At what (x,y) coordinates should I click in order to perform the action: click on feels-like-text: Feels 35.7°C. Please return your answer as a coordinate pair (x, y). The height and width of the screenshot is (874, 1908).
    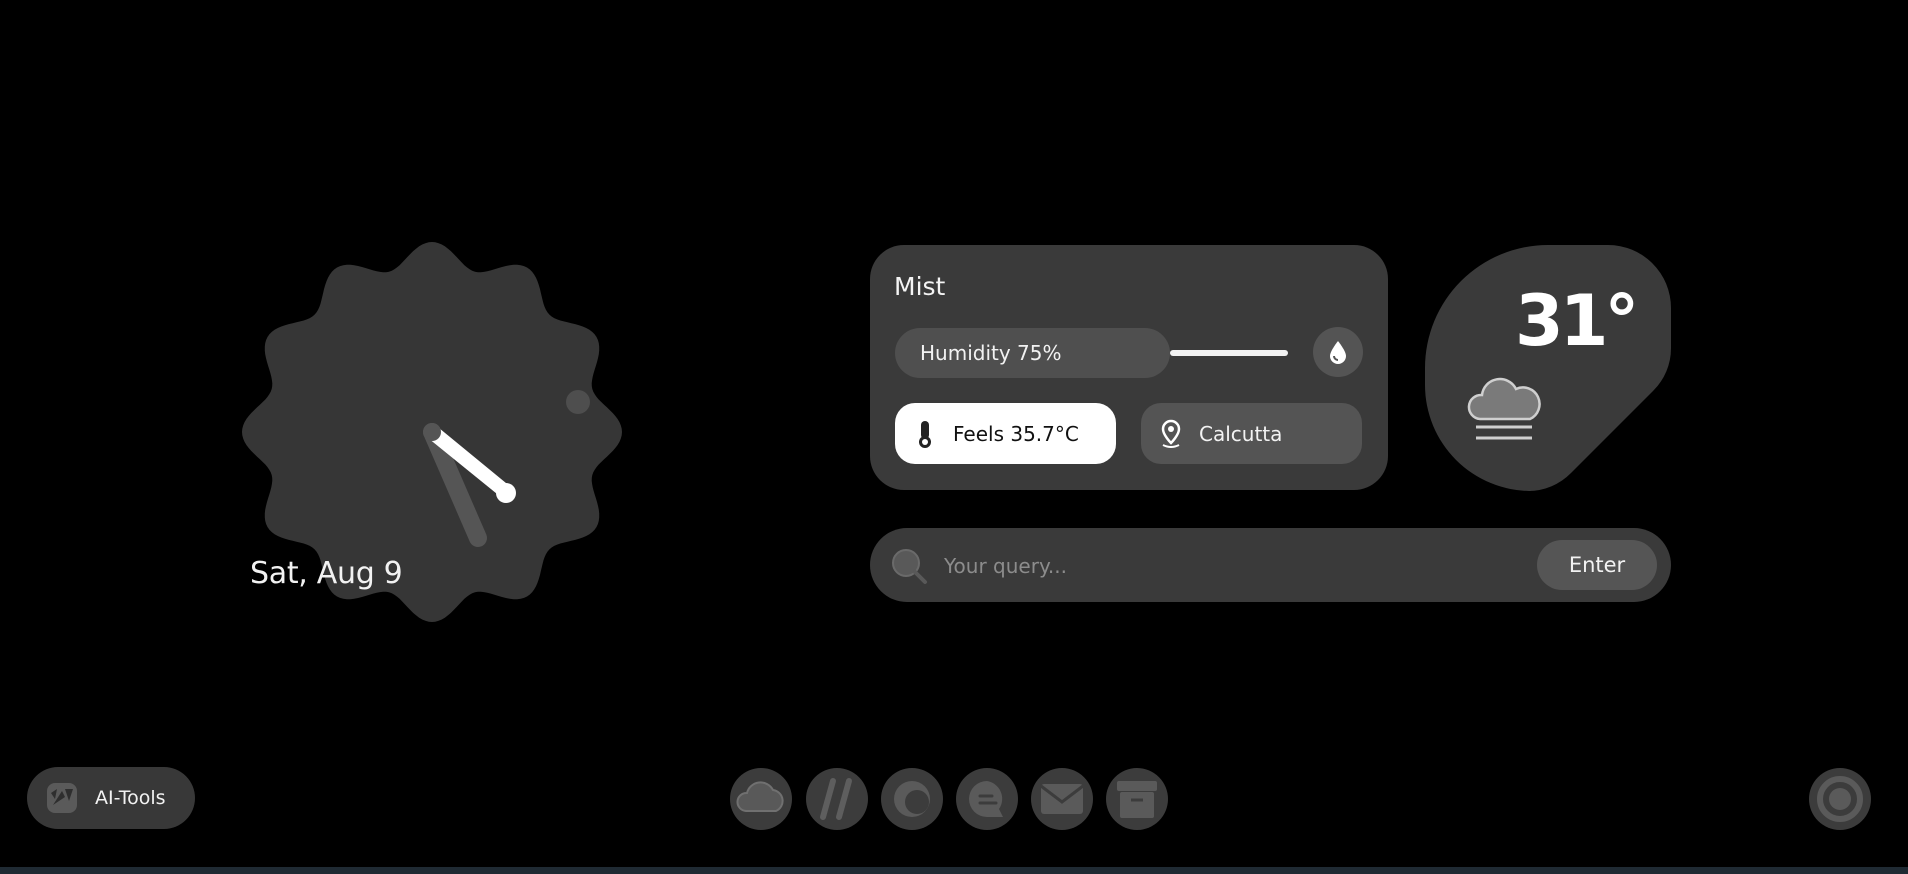
    Looking at the image, I should click on (1016, 433).